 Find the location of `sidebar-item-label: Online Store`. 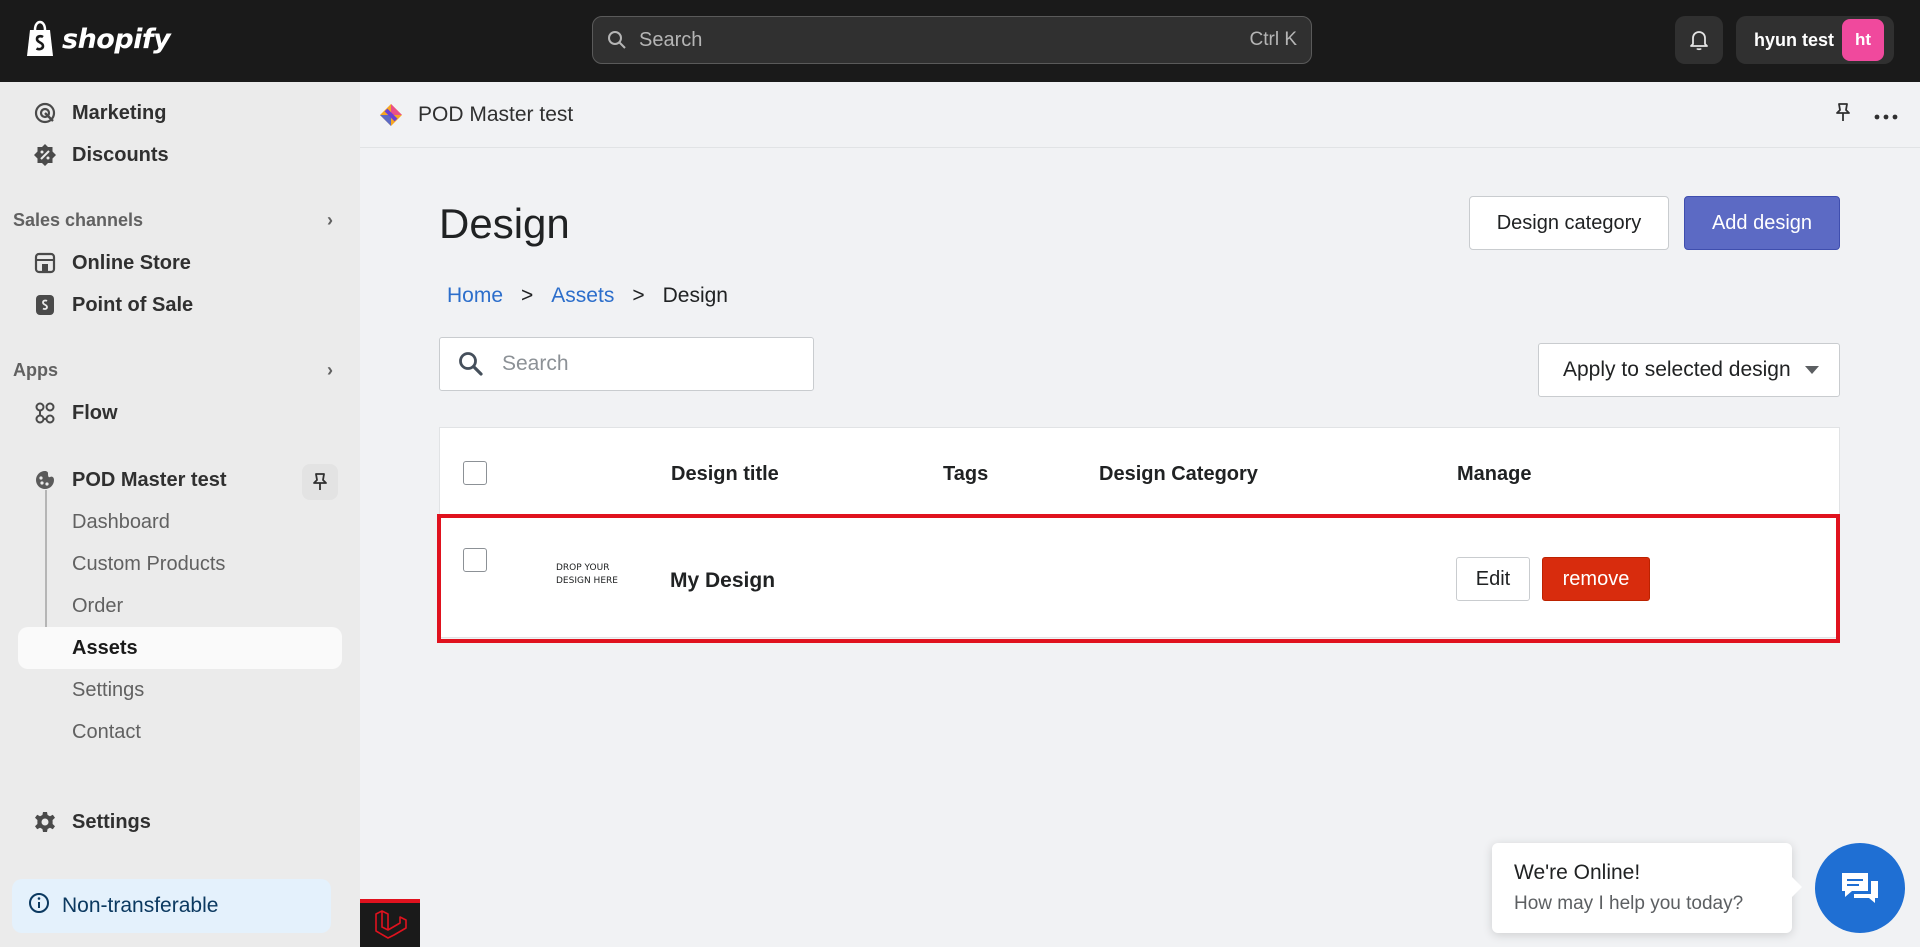

sidebar-item-label: Online Store is located at coordinates (131, 262).